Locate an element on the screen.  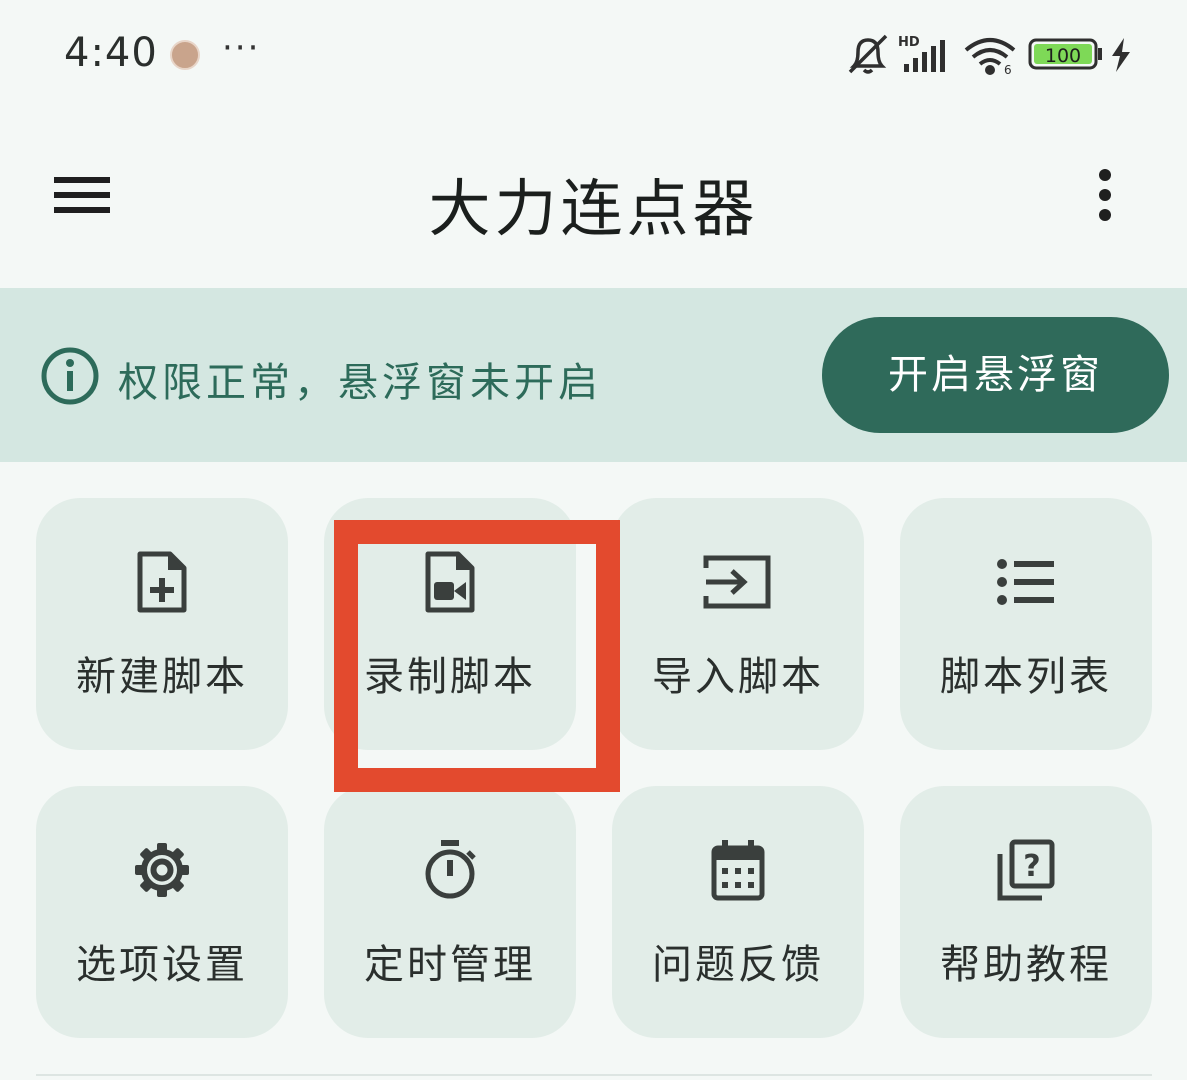
tile-timer-management: 定时管理 is located at coordinates (450, 912).